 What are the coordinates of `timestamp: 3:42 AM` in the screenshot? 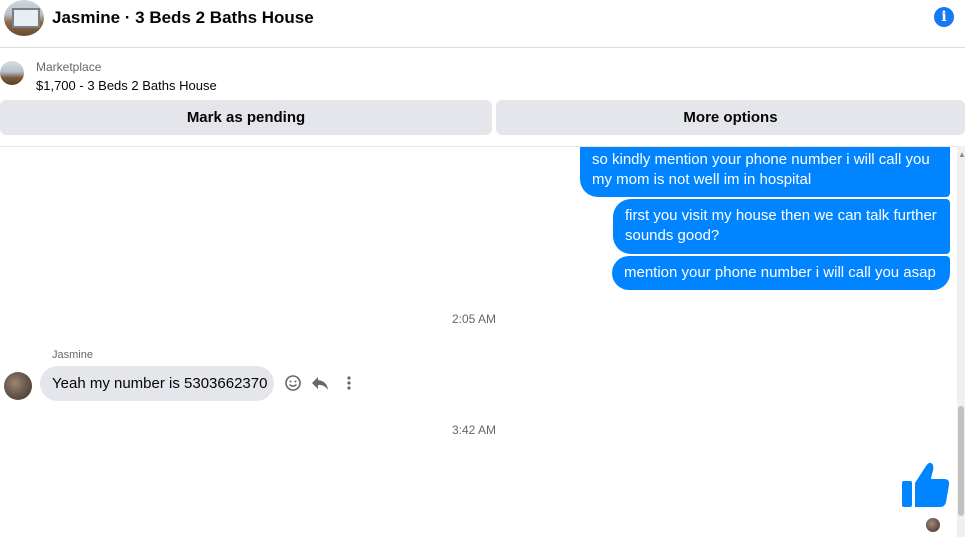 It's located at (474, 430).